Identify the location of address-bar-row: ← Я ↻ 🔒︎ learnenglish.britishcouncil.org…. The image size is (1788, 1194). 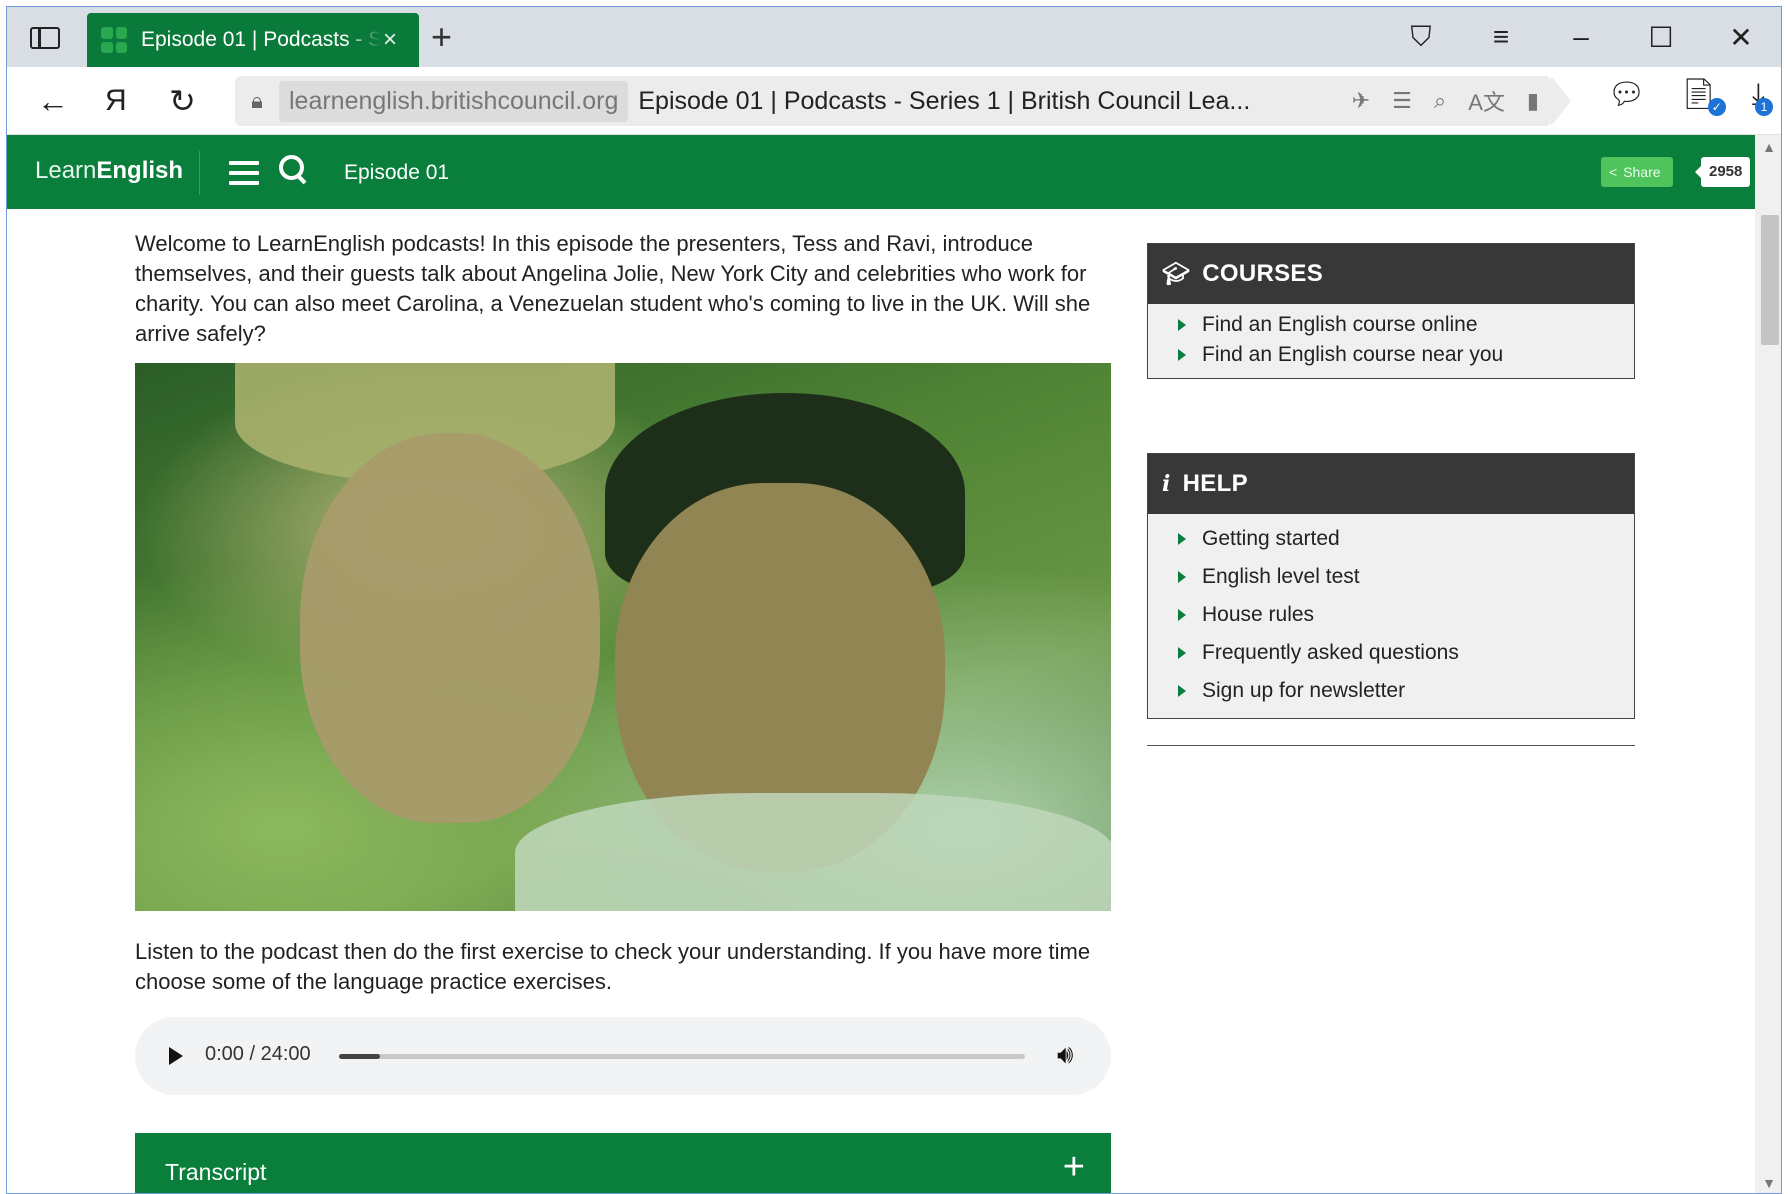
(894, 101).